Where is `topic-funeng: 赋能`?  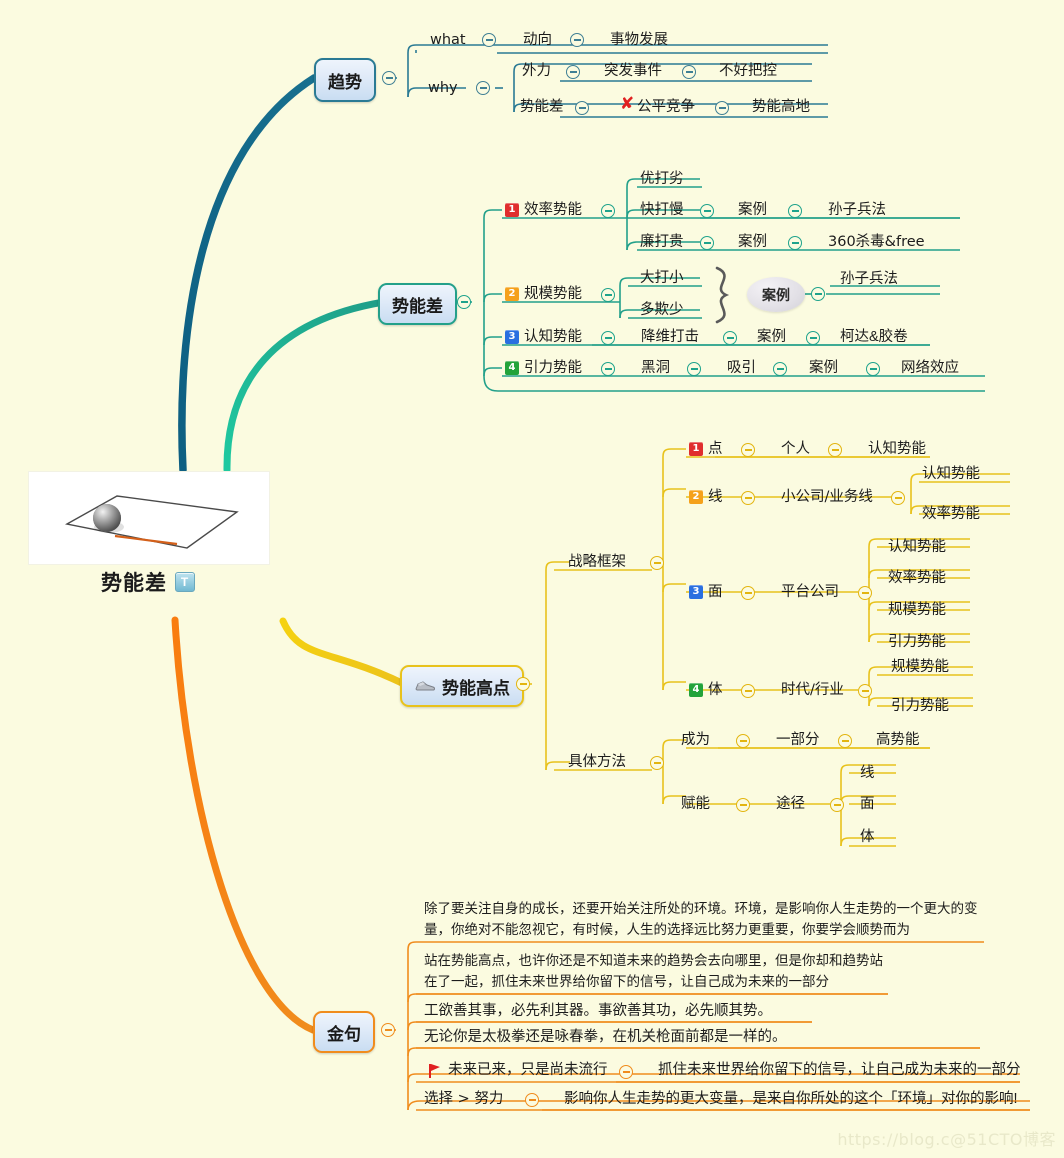 topic-funeng: 赋能 is located at coordinates (695, 804).